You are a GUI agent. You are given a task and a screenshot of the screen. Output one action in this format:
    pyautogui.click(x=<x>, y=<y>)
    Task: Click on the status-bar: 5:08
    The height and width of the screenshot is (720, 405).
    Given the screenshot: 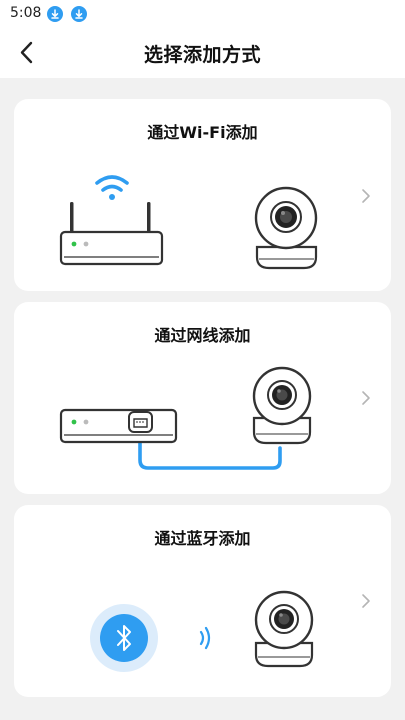 What is the action you would take?
    pyautogui.click(x=202, y=14)
    